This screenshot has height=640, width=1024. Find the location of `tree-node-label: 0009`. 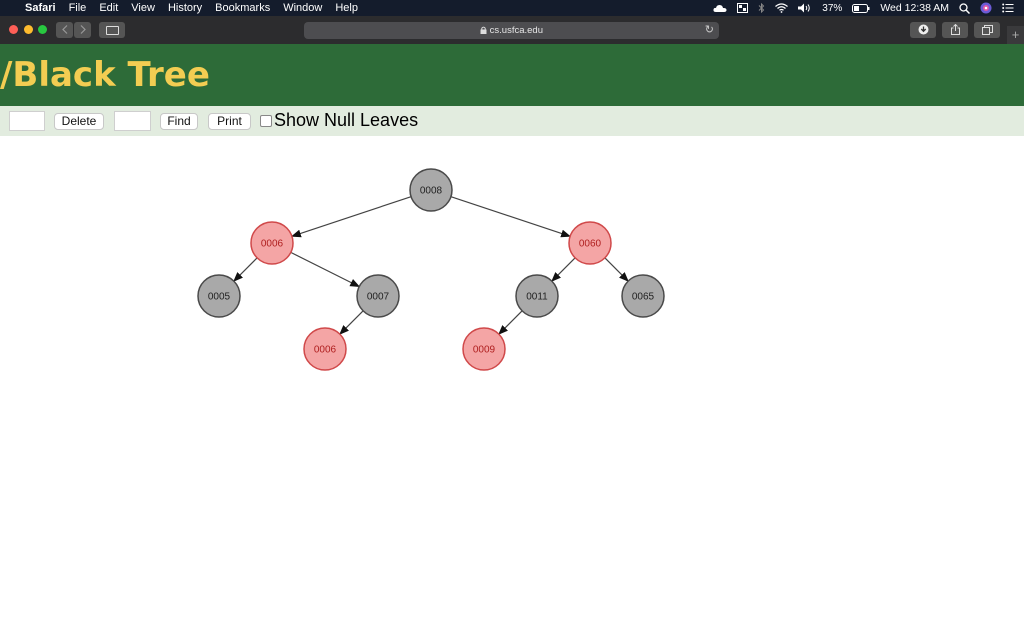

tree-node-label: 0009 is located at coordinates (484, 350).